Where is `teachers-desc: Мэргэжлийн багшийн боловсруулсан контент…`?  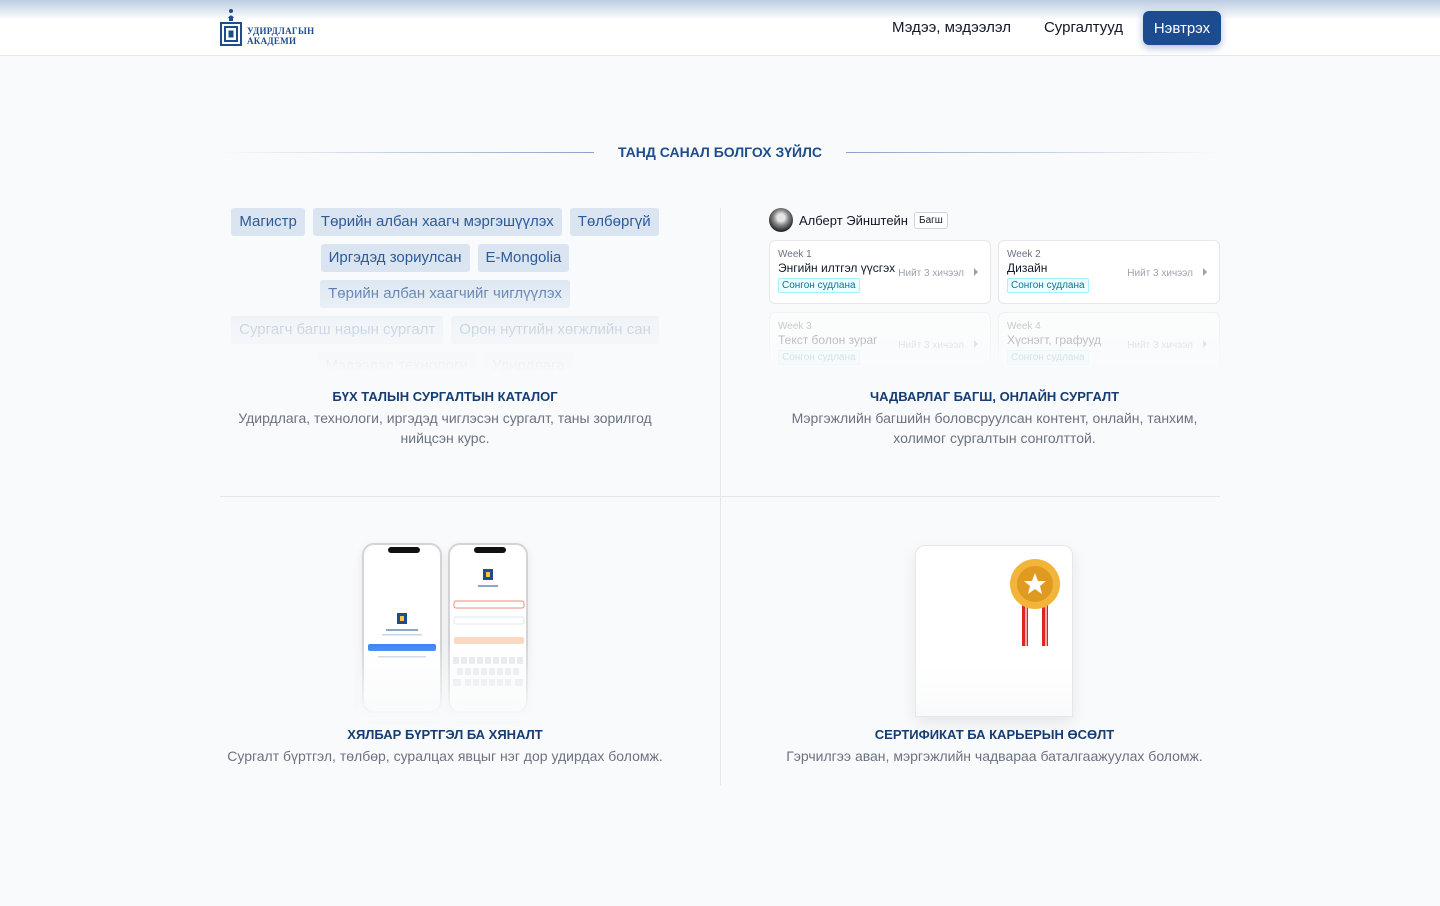
teachers-desc: Мэргэжлийн багшийн боловсруулсан контент… is located at coordinates (994, 428).